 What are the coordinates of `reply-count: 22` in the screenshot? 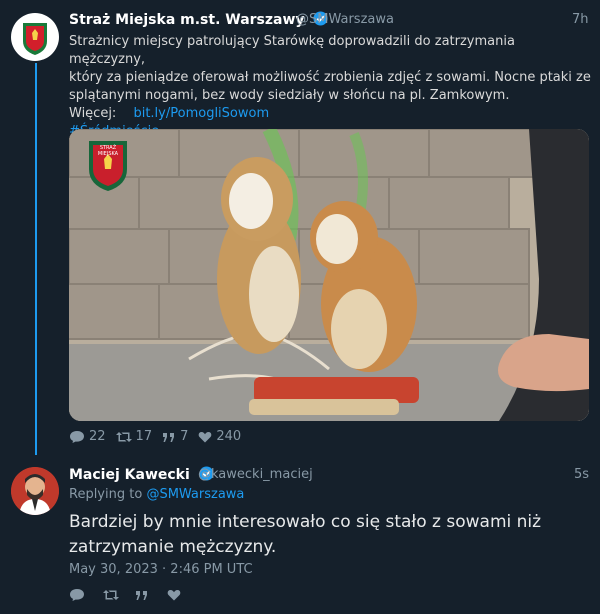 It's located at (97, 436).